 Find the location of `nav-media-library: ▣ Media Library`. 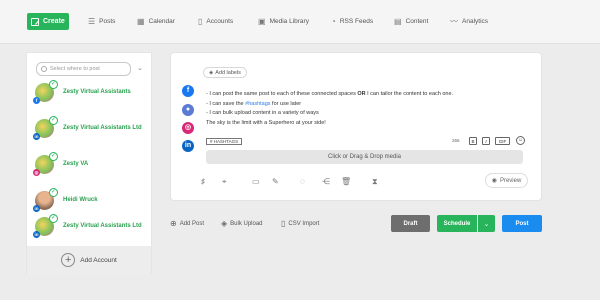

nav-media-library: ▣ Media Library is located at coordinates (283, 21).